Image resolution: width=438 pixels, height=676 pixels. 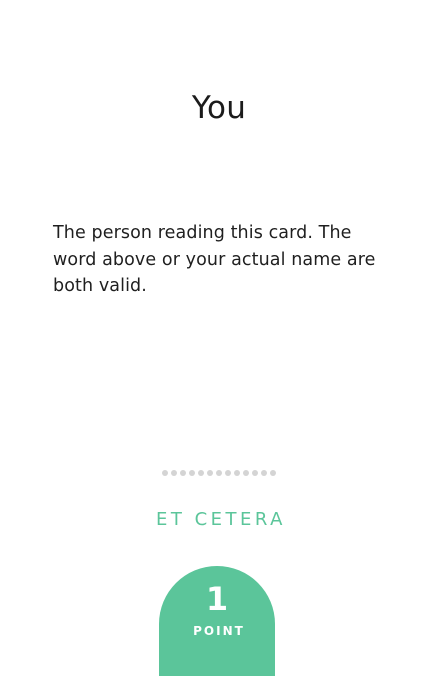 I want to click on points-unit: POINT, so click(x=219, y=631).